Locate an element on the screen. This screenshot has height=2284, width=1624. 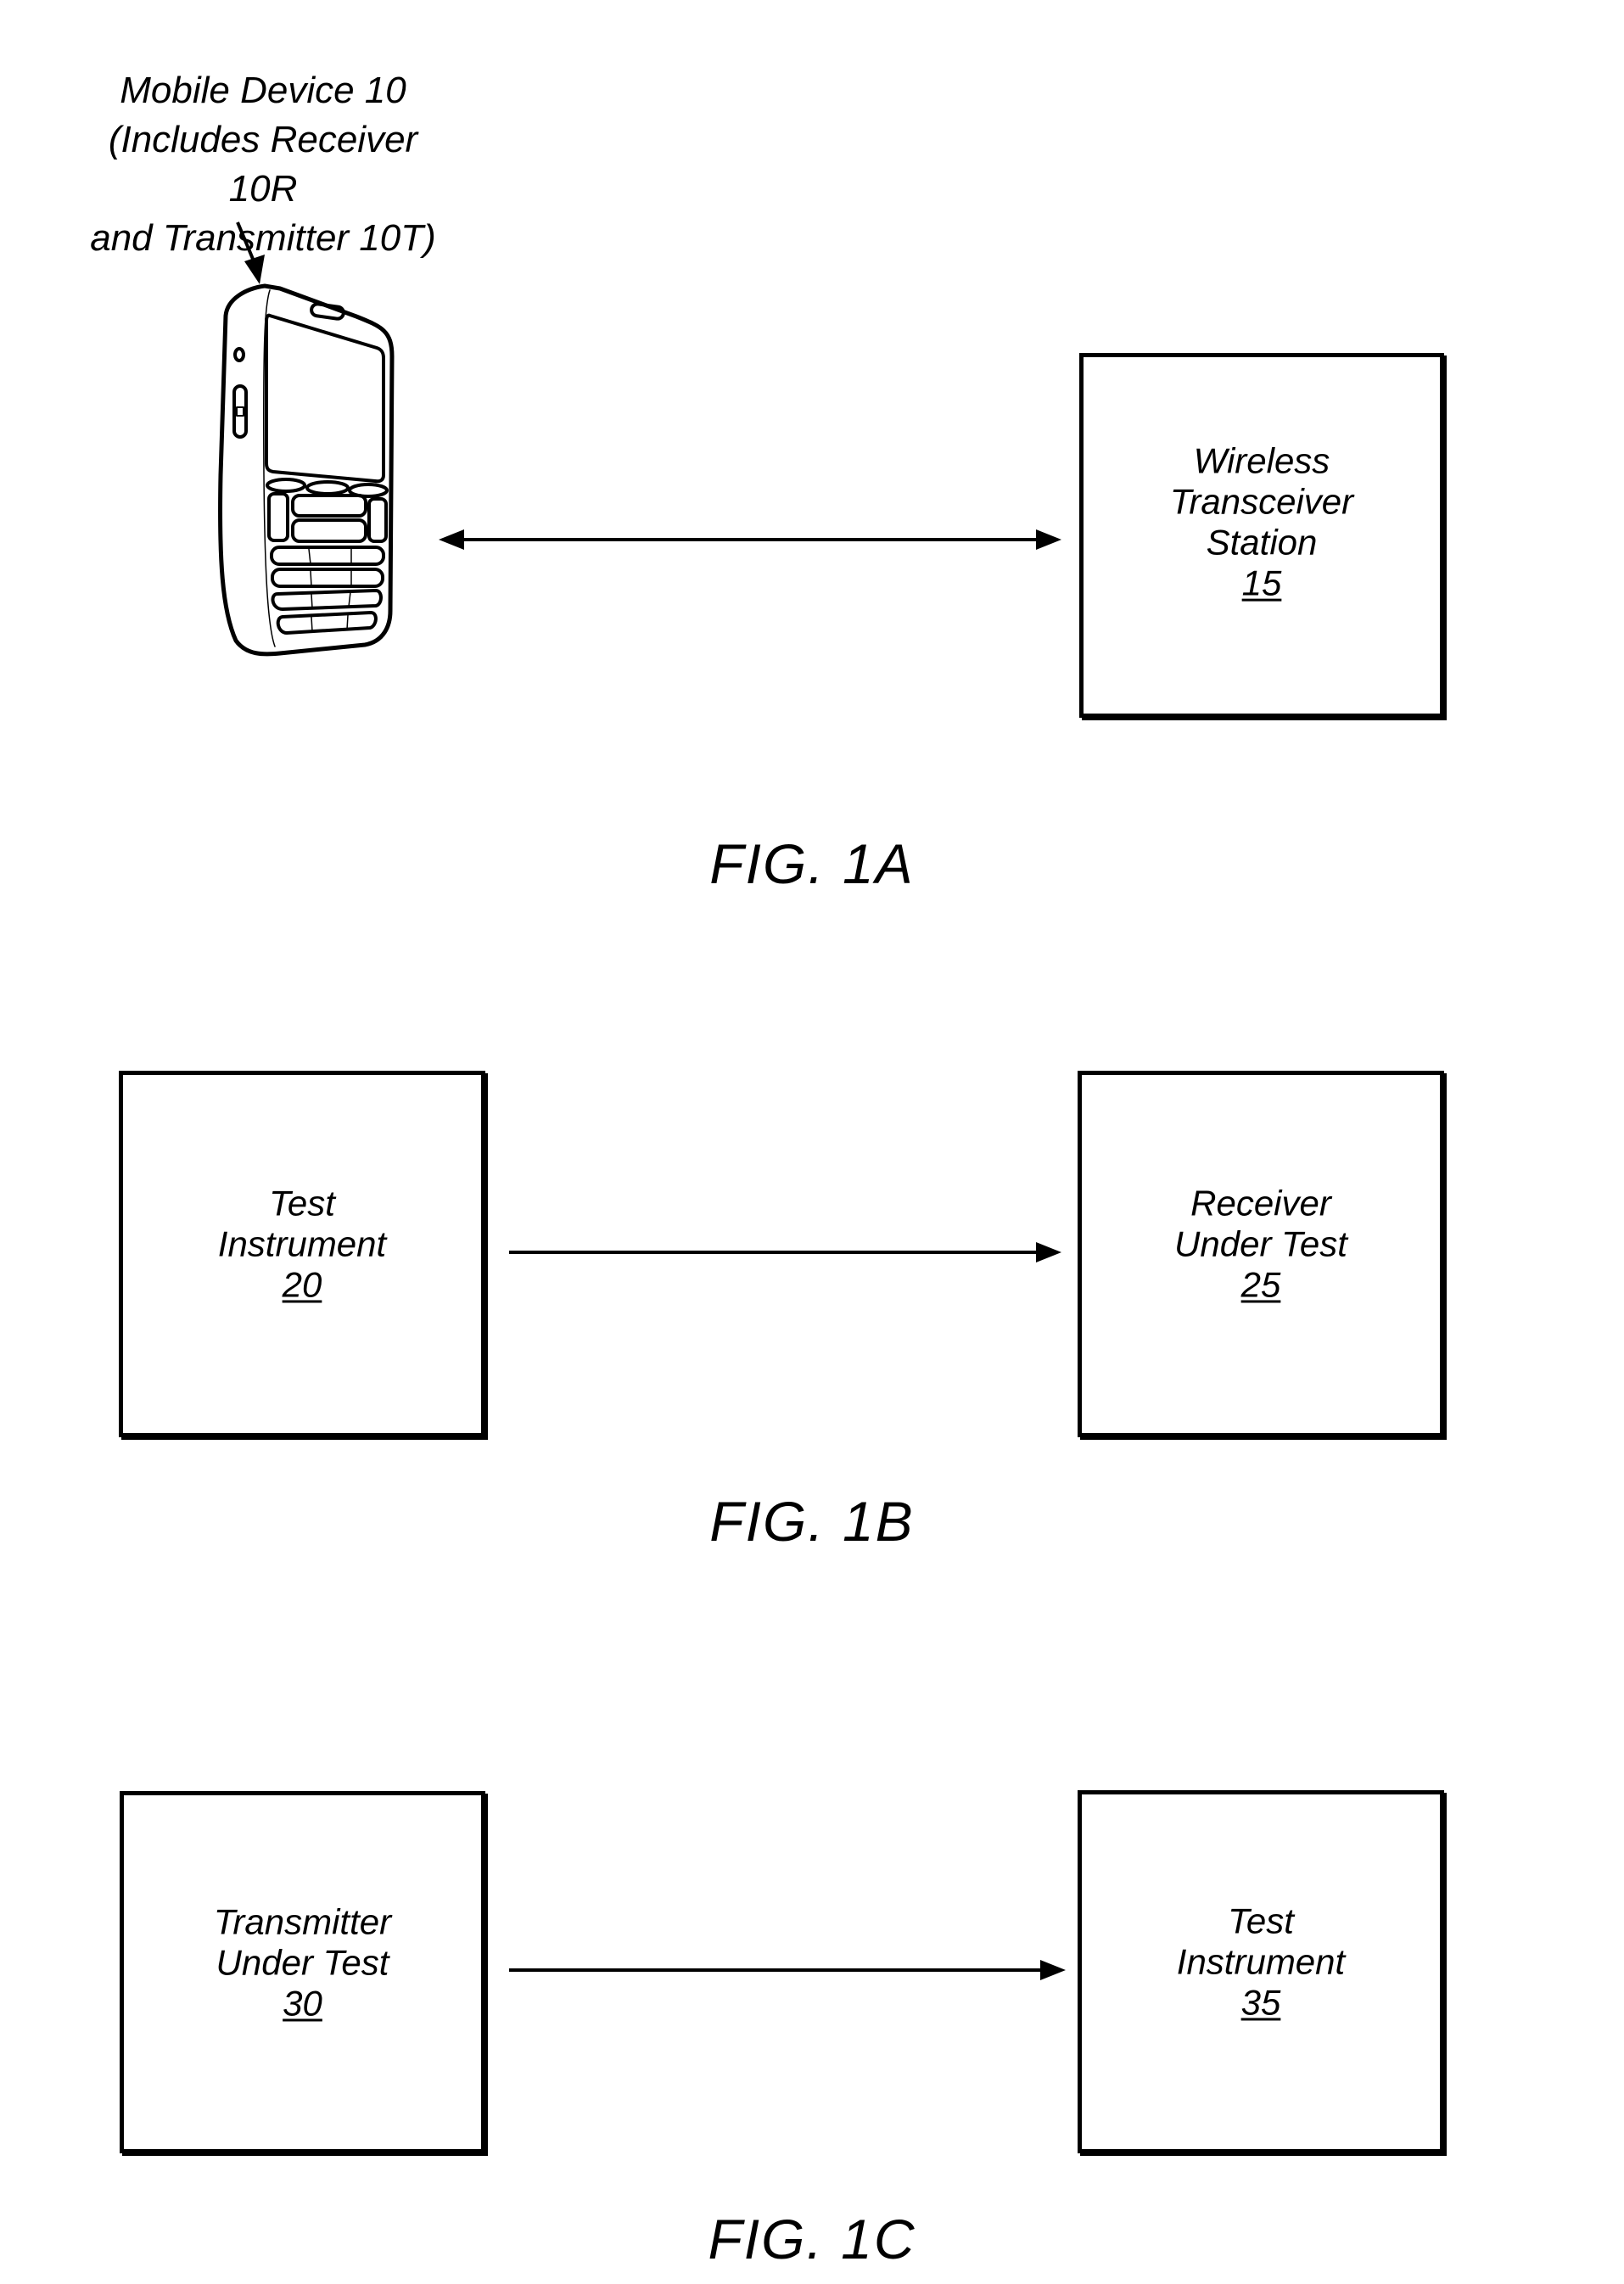
bidirectional-arrow is located at coordinates (750, 540).